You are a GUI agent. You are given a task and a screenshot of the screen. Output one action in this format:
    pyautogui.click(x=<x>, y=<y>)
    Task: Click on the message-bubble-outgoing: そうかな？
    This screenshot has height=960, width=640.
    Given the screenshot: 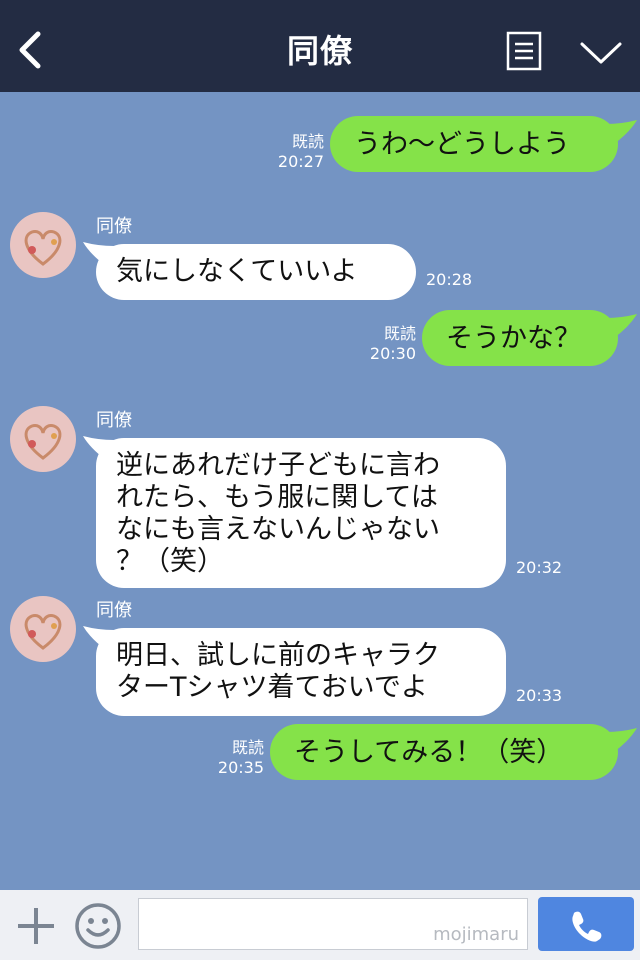 What is the action you would take?
    pyautogui.click(x=520, y=338)
    